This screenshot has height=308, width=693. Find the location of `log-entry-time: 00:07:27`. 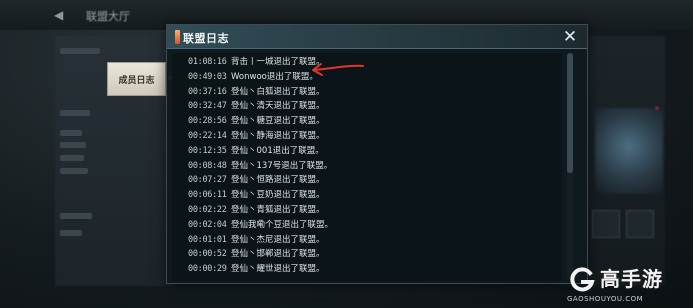

log-entry-time: 00:07:27 is located at coordinates (207, 180).